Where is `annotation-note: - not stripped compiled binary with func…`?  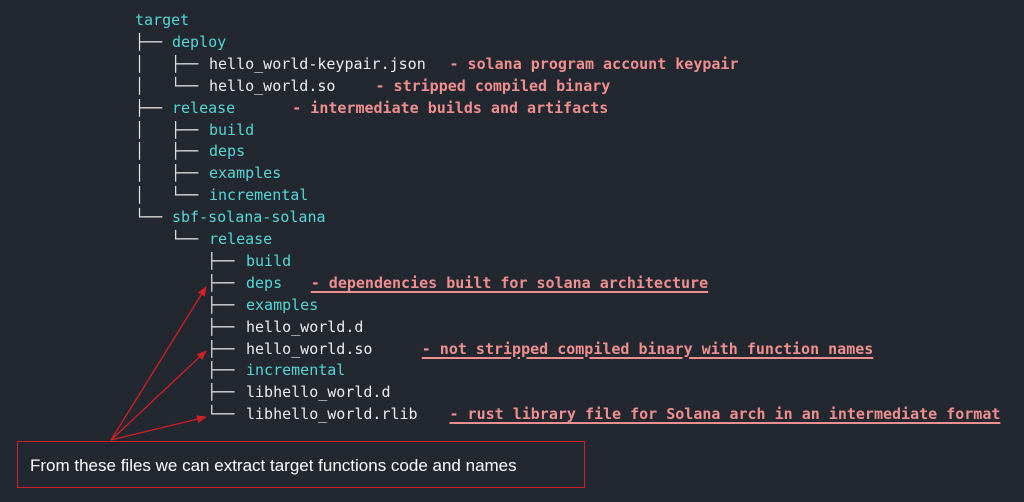
annotation-note: - not stripped compiled binary with func… is located at coordinates (647, 348).